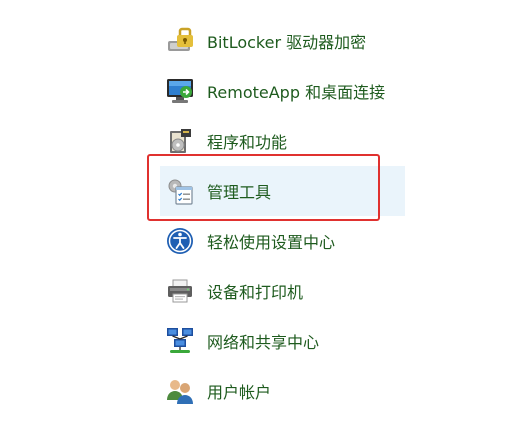 The image size is (531, 431). Describe the element at coordinates (271, 242) in the screenshot. I see `item-label: 轻松使用设置中心` at that location.